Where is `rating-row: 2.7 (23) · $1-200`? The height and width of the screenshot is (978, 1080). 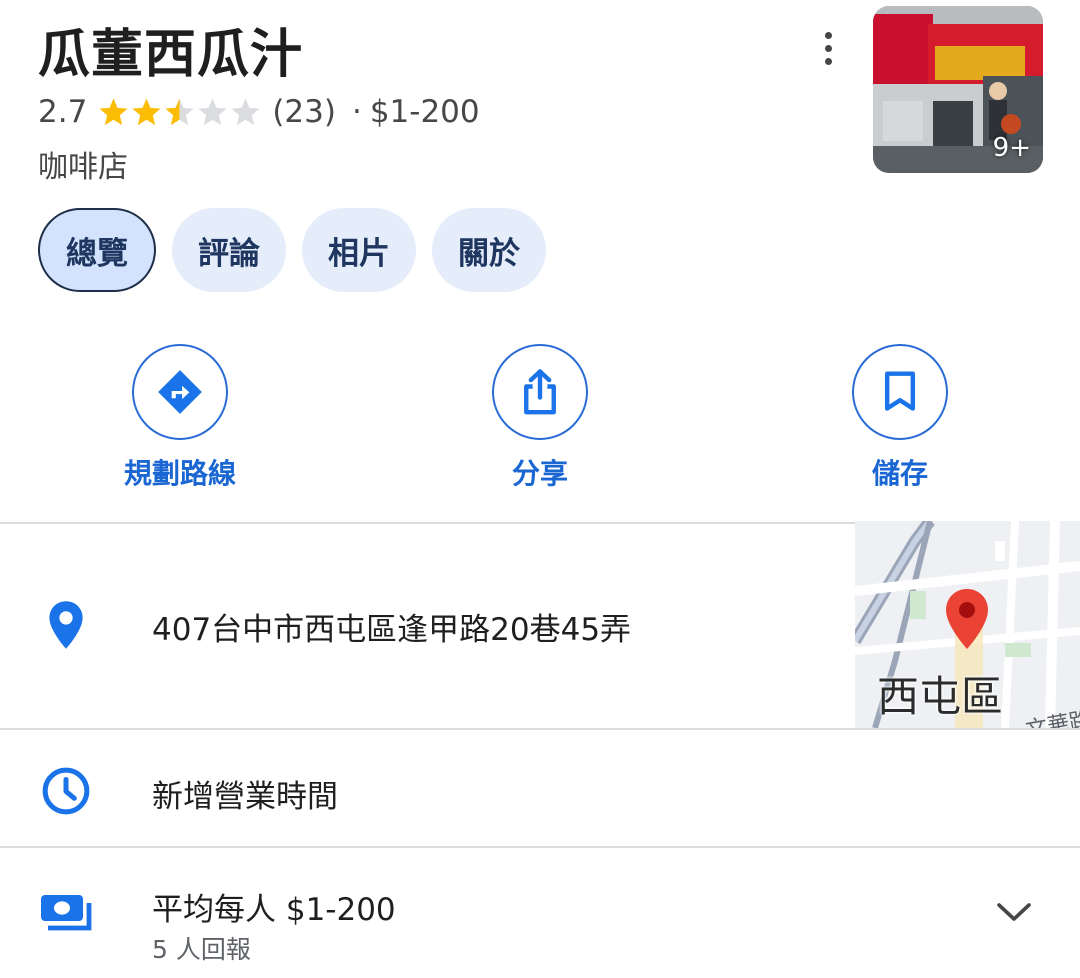 rating-row: 2.7 (23) · $1-200 is located at coordinates (259, 112).